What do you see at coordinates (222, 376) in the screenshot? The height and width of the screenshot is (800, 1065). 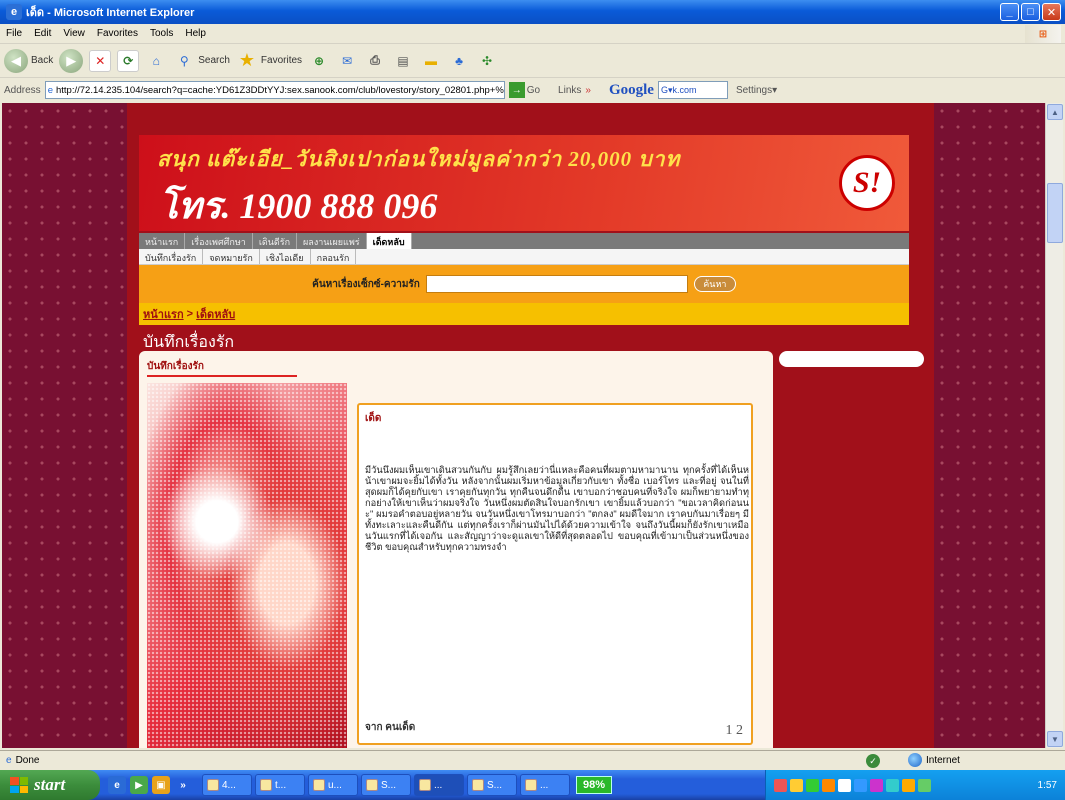 I see `title-underline` at bounding box center [222, 376].